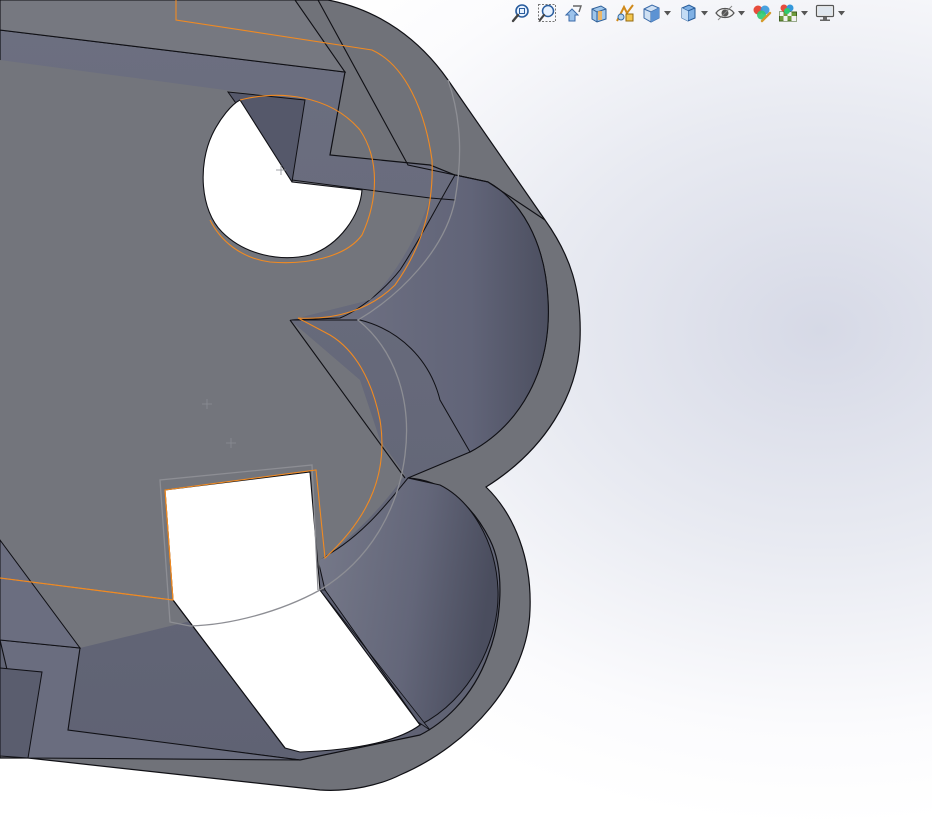  I want to click on dynamic-annotation-views-button, so click(625, 13).